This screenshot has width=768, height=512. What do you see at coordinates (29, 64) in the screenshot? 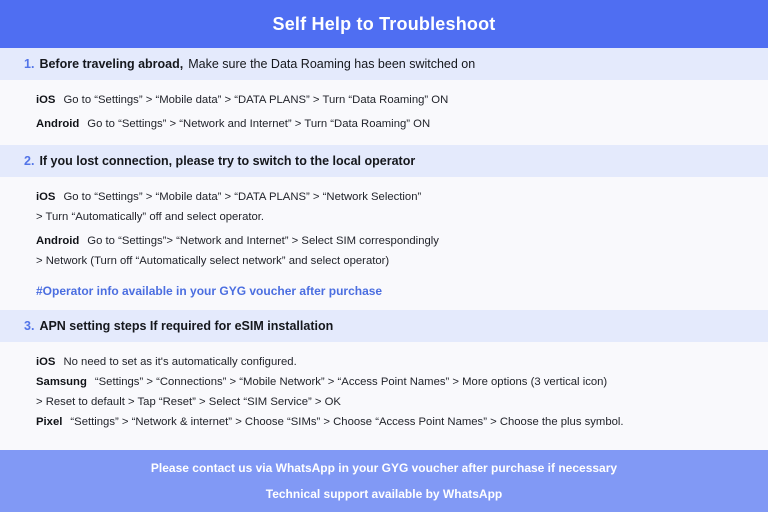
I see `section-number-1: 1.` at bounding box center [29, 64].